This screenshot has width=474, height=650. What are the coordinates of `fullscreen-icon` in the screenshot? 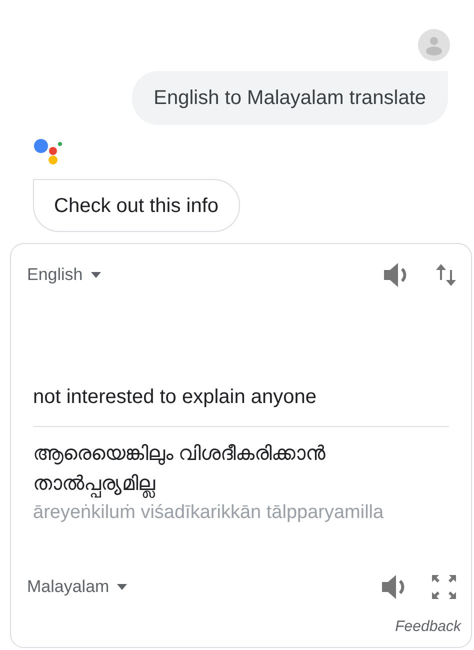 It's located at (444, 587).